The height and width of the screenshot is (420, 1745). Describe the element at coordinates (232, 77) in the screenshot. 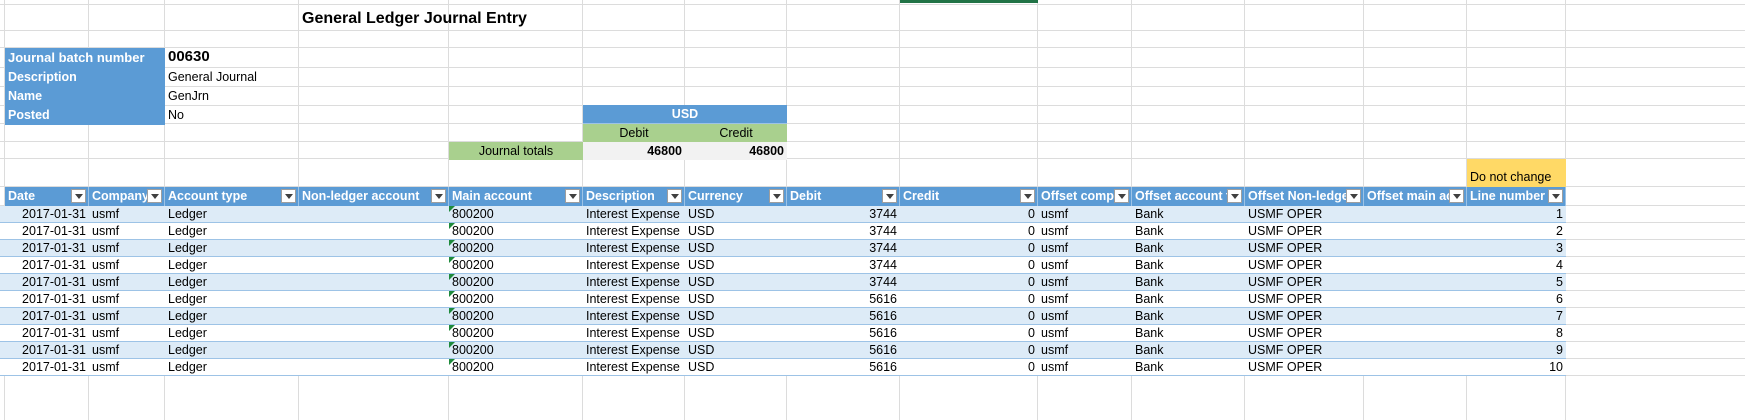

I see `description-value: General Journal` at that location.